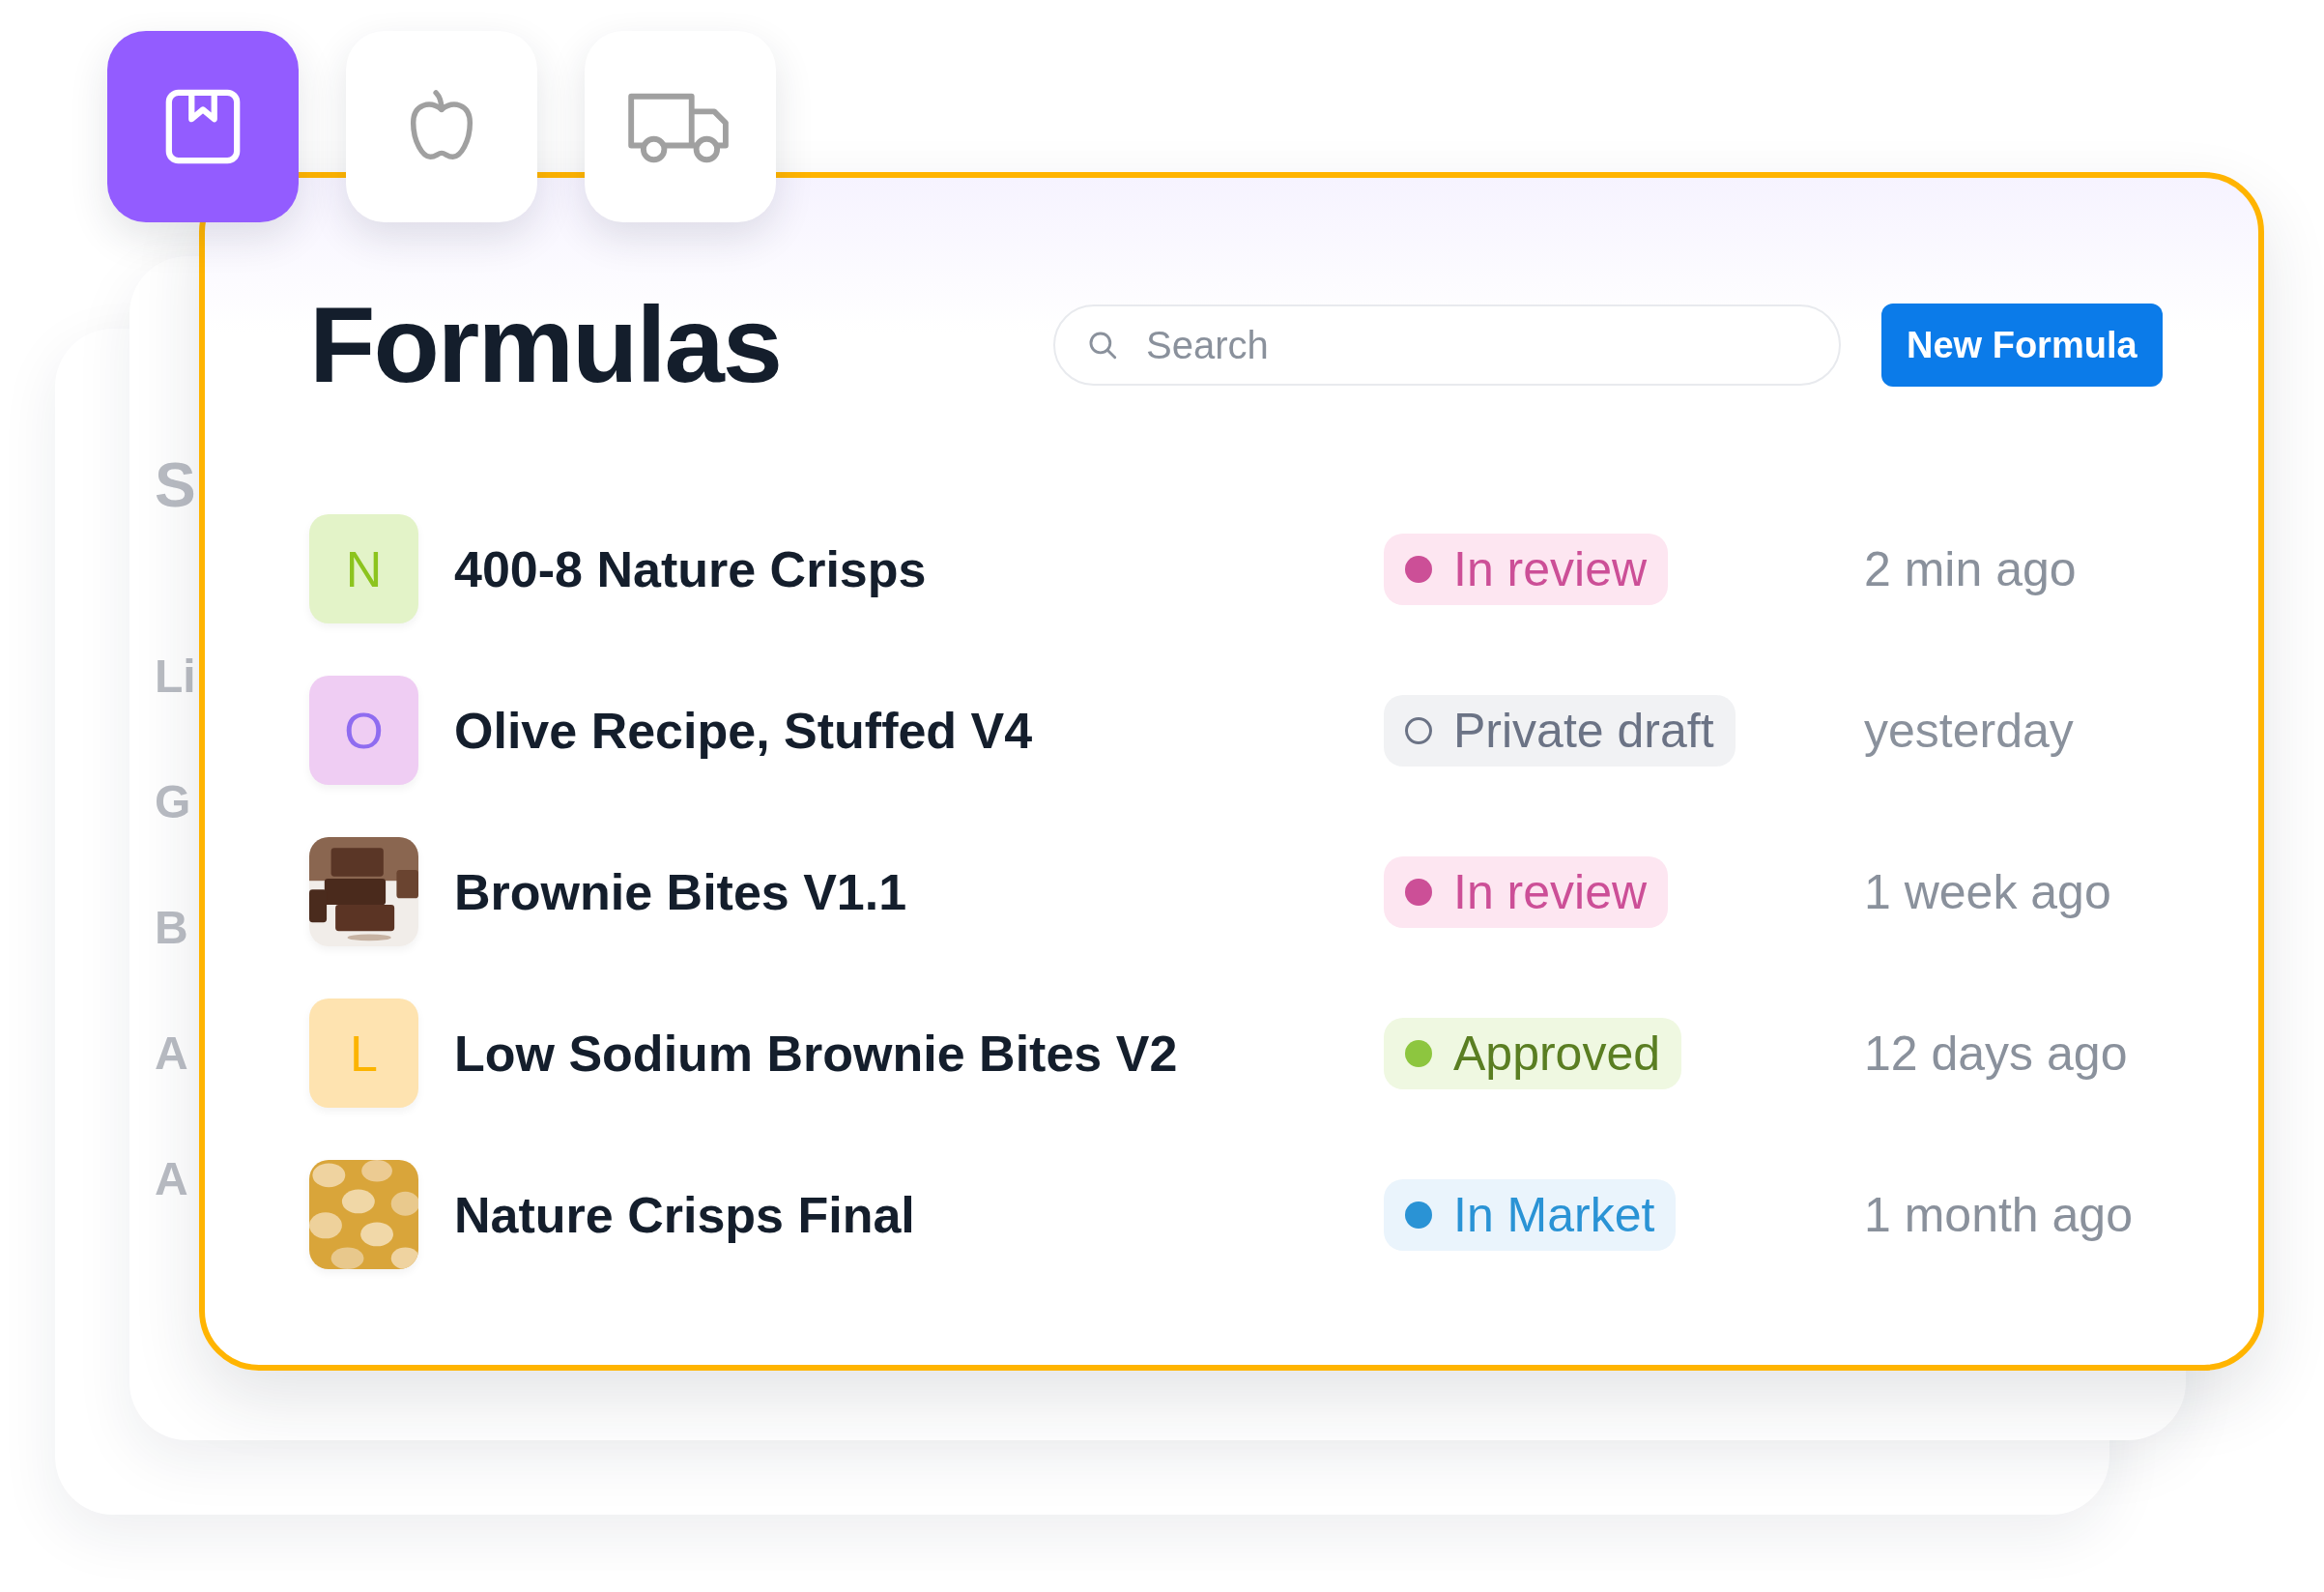 Image resolution: width=2324 pixels, height=1592 pixels. I want to click on updated-time: 12 days ago, so click(1996, 1053).